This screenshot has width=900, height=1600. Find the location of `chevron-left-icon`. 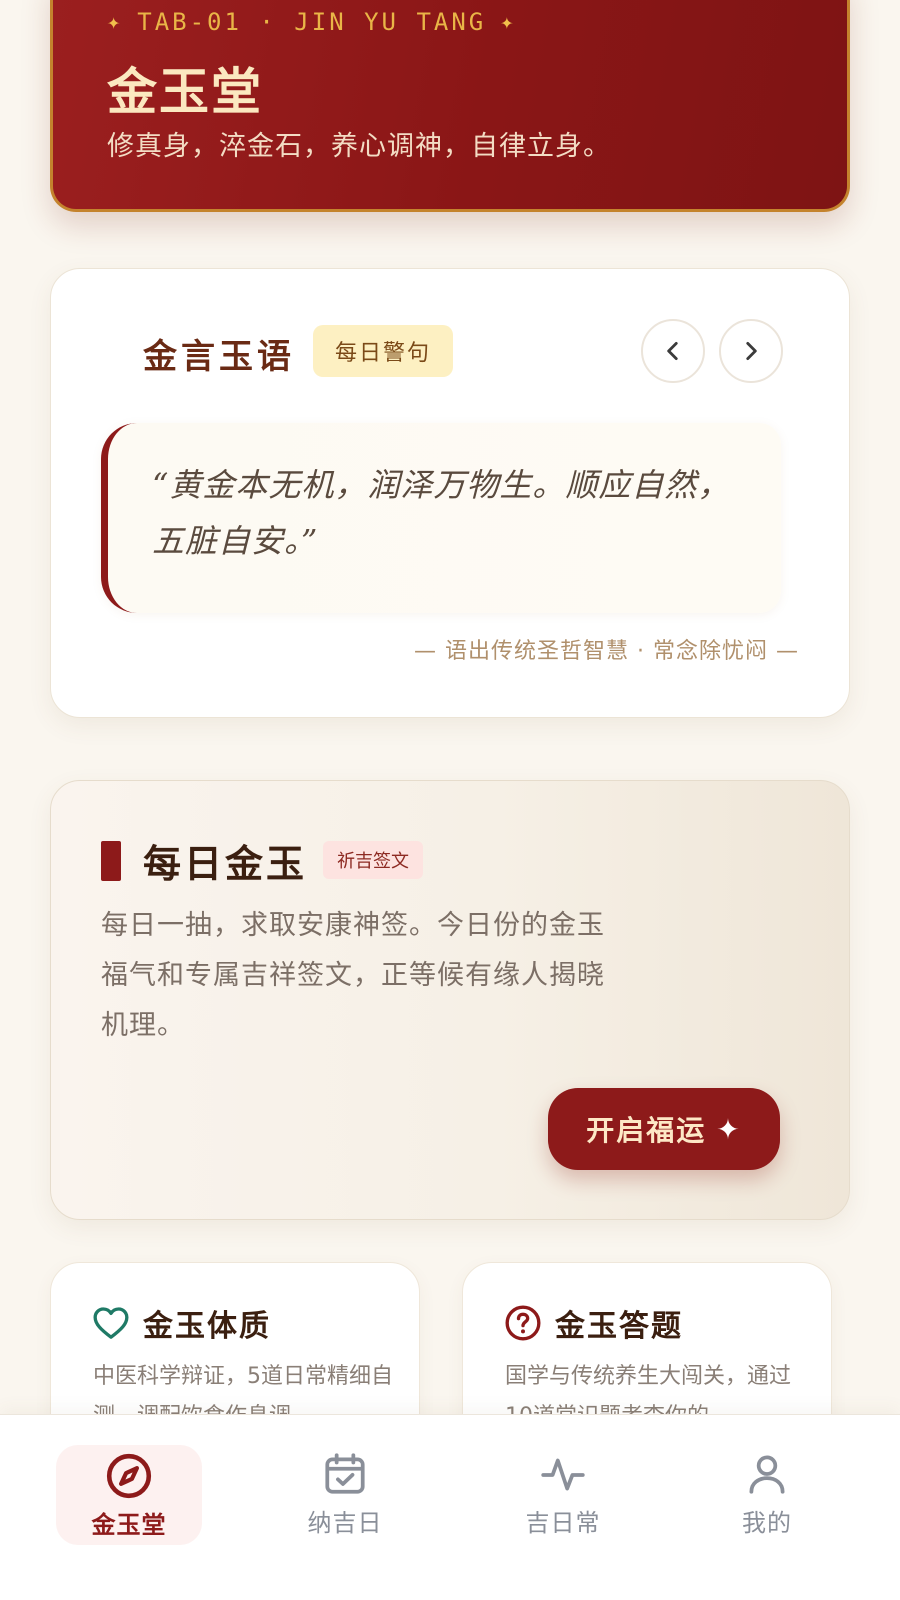

chevron-left-icon is located at coordinates (672, 351).